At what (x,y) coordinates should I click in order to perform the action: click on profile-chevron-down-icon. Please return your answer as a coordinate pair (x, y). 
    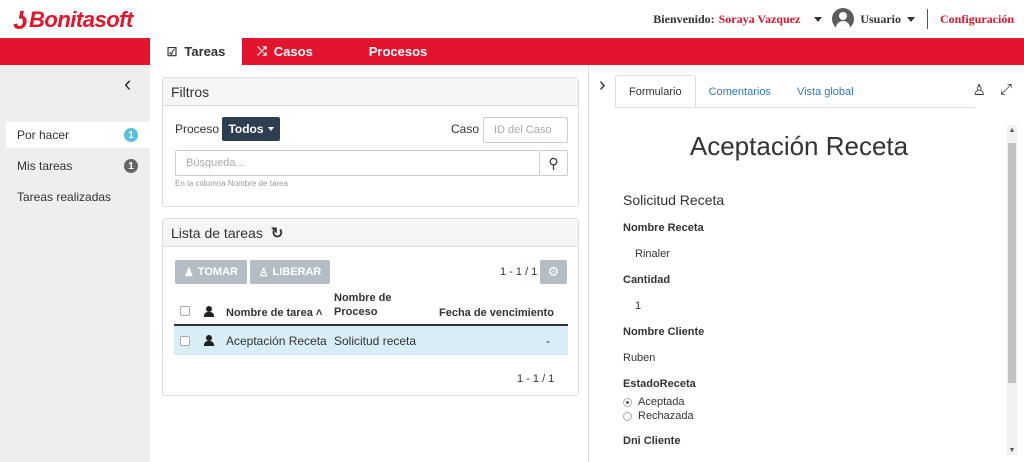
    Looking at the image, I should click on (910, 19).